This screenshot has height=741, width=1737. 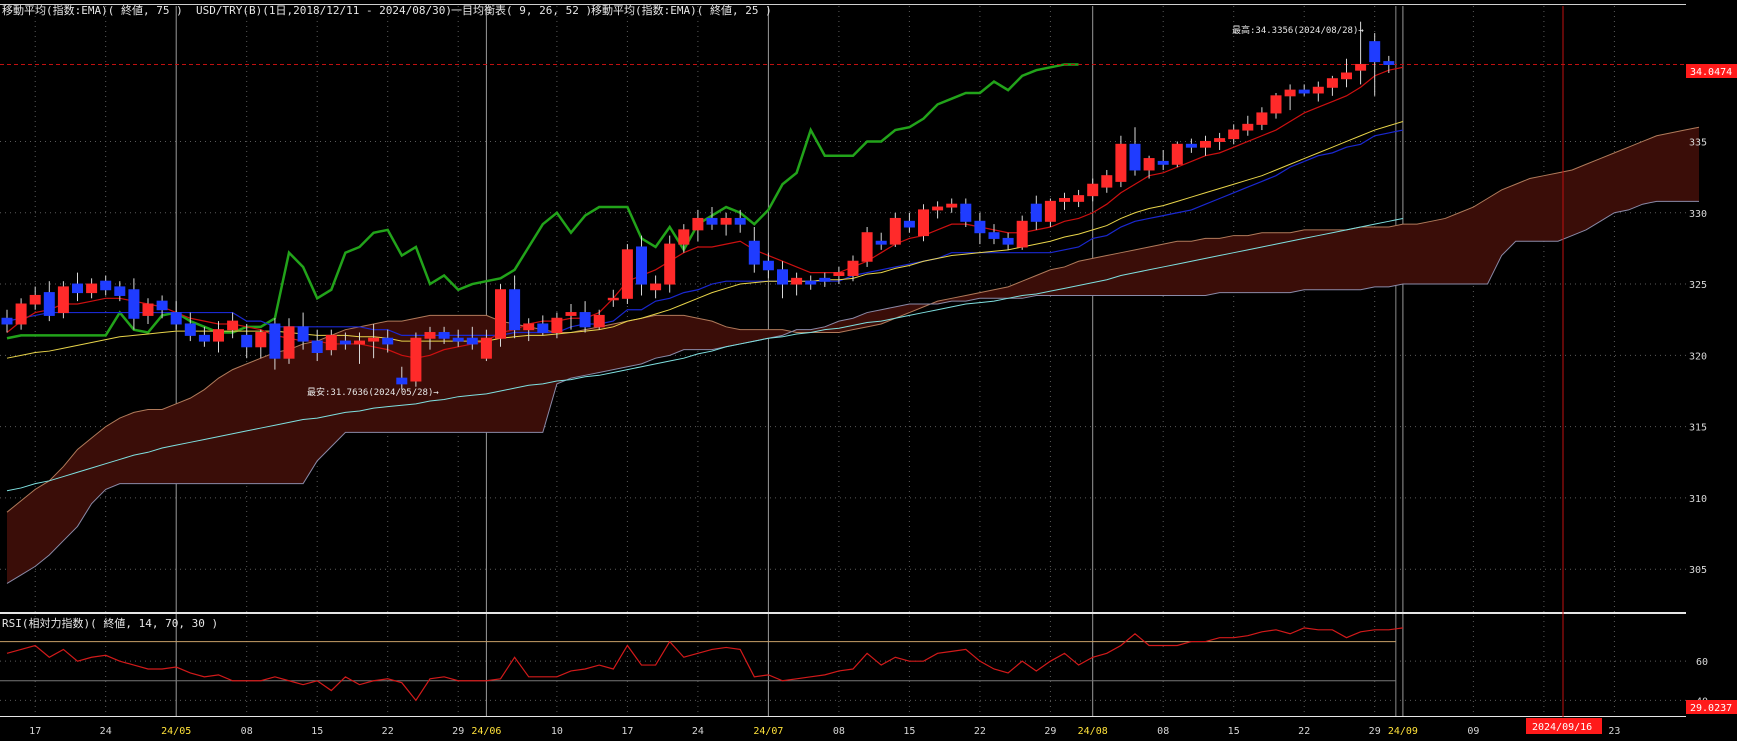 What do you see at coordinates (486, 731) in the screenshot?
I see `date-tick-label: 24/06` at bounding box center [486, 731].